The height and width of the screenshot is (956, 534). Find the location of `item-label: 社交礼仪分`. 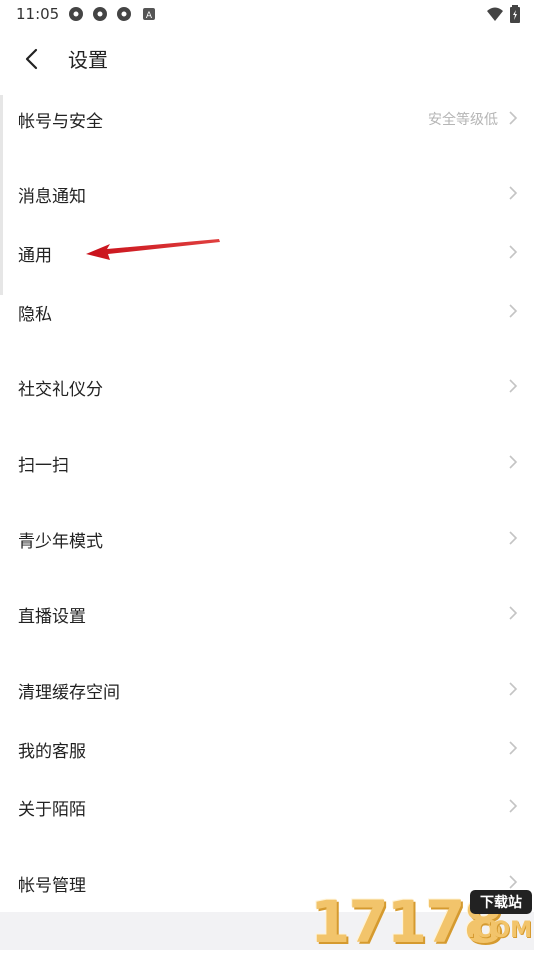

item-label: 社交礼仪分 is located at coordinates (60, 390).